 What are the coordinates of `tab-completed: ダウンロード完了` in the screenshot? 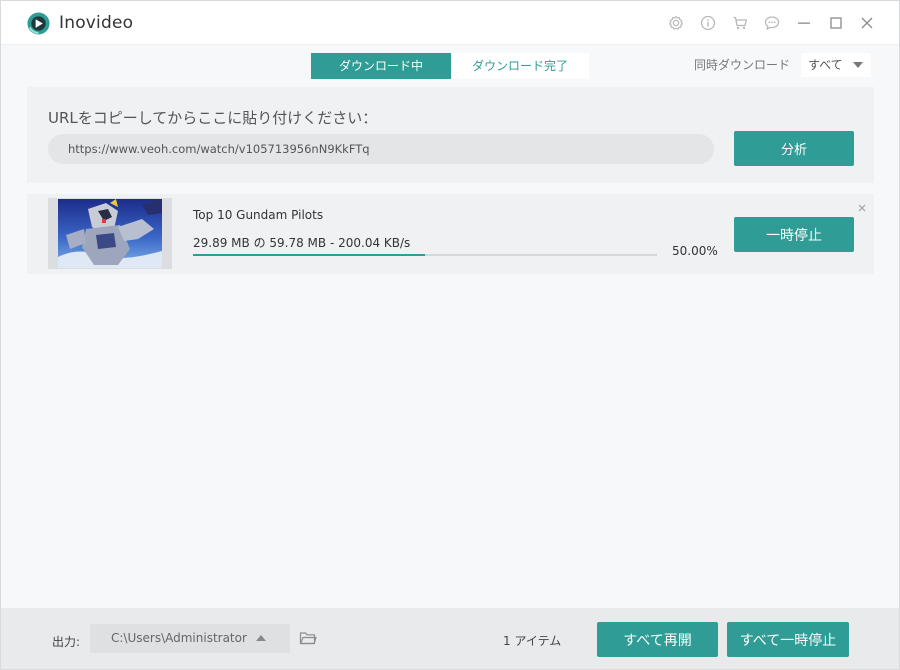 It's located at (520, 66).